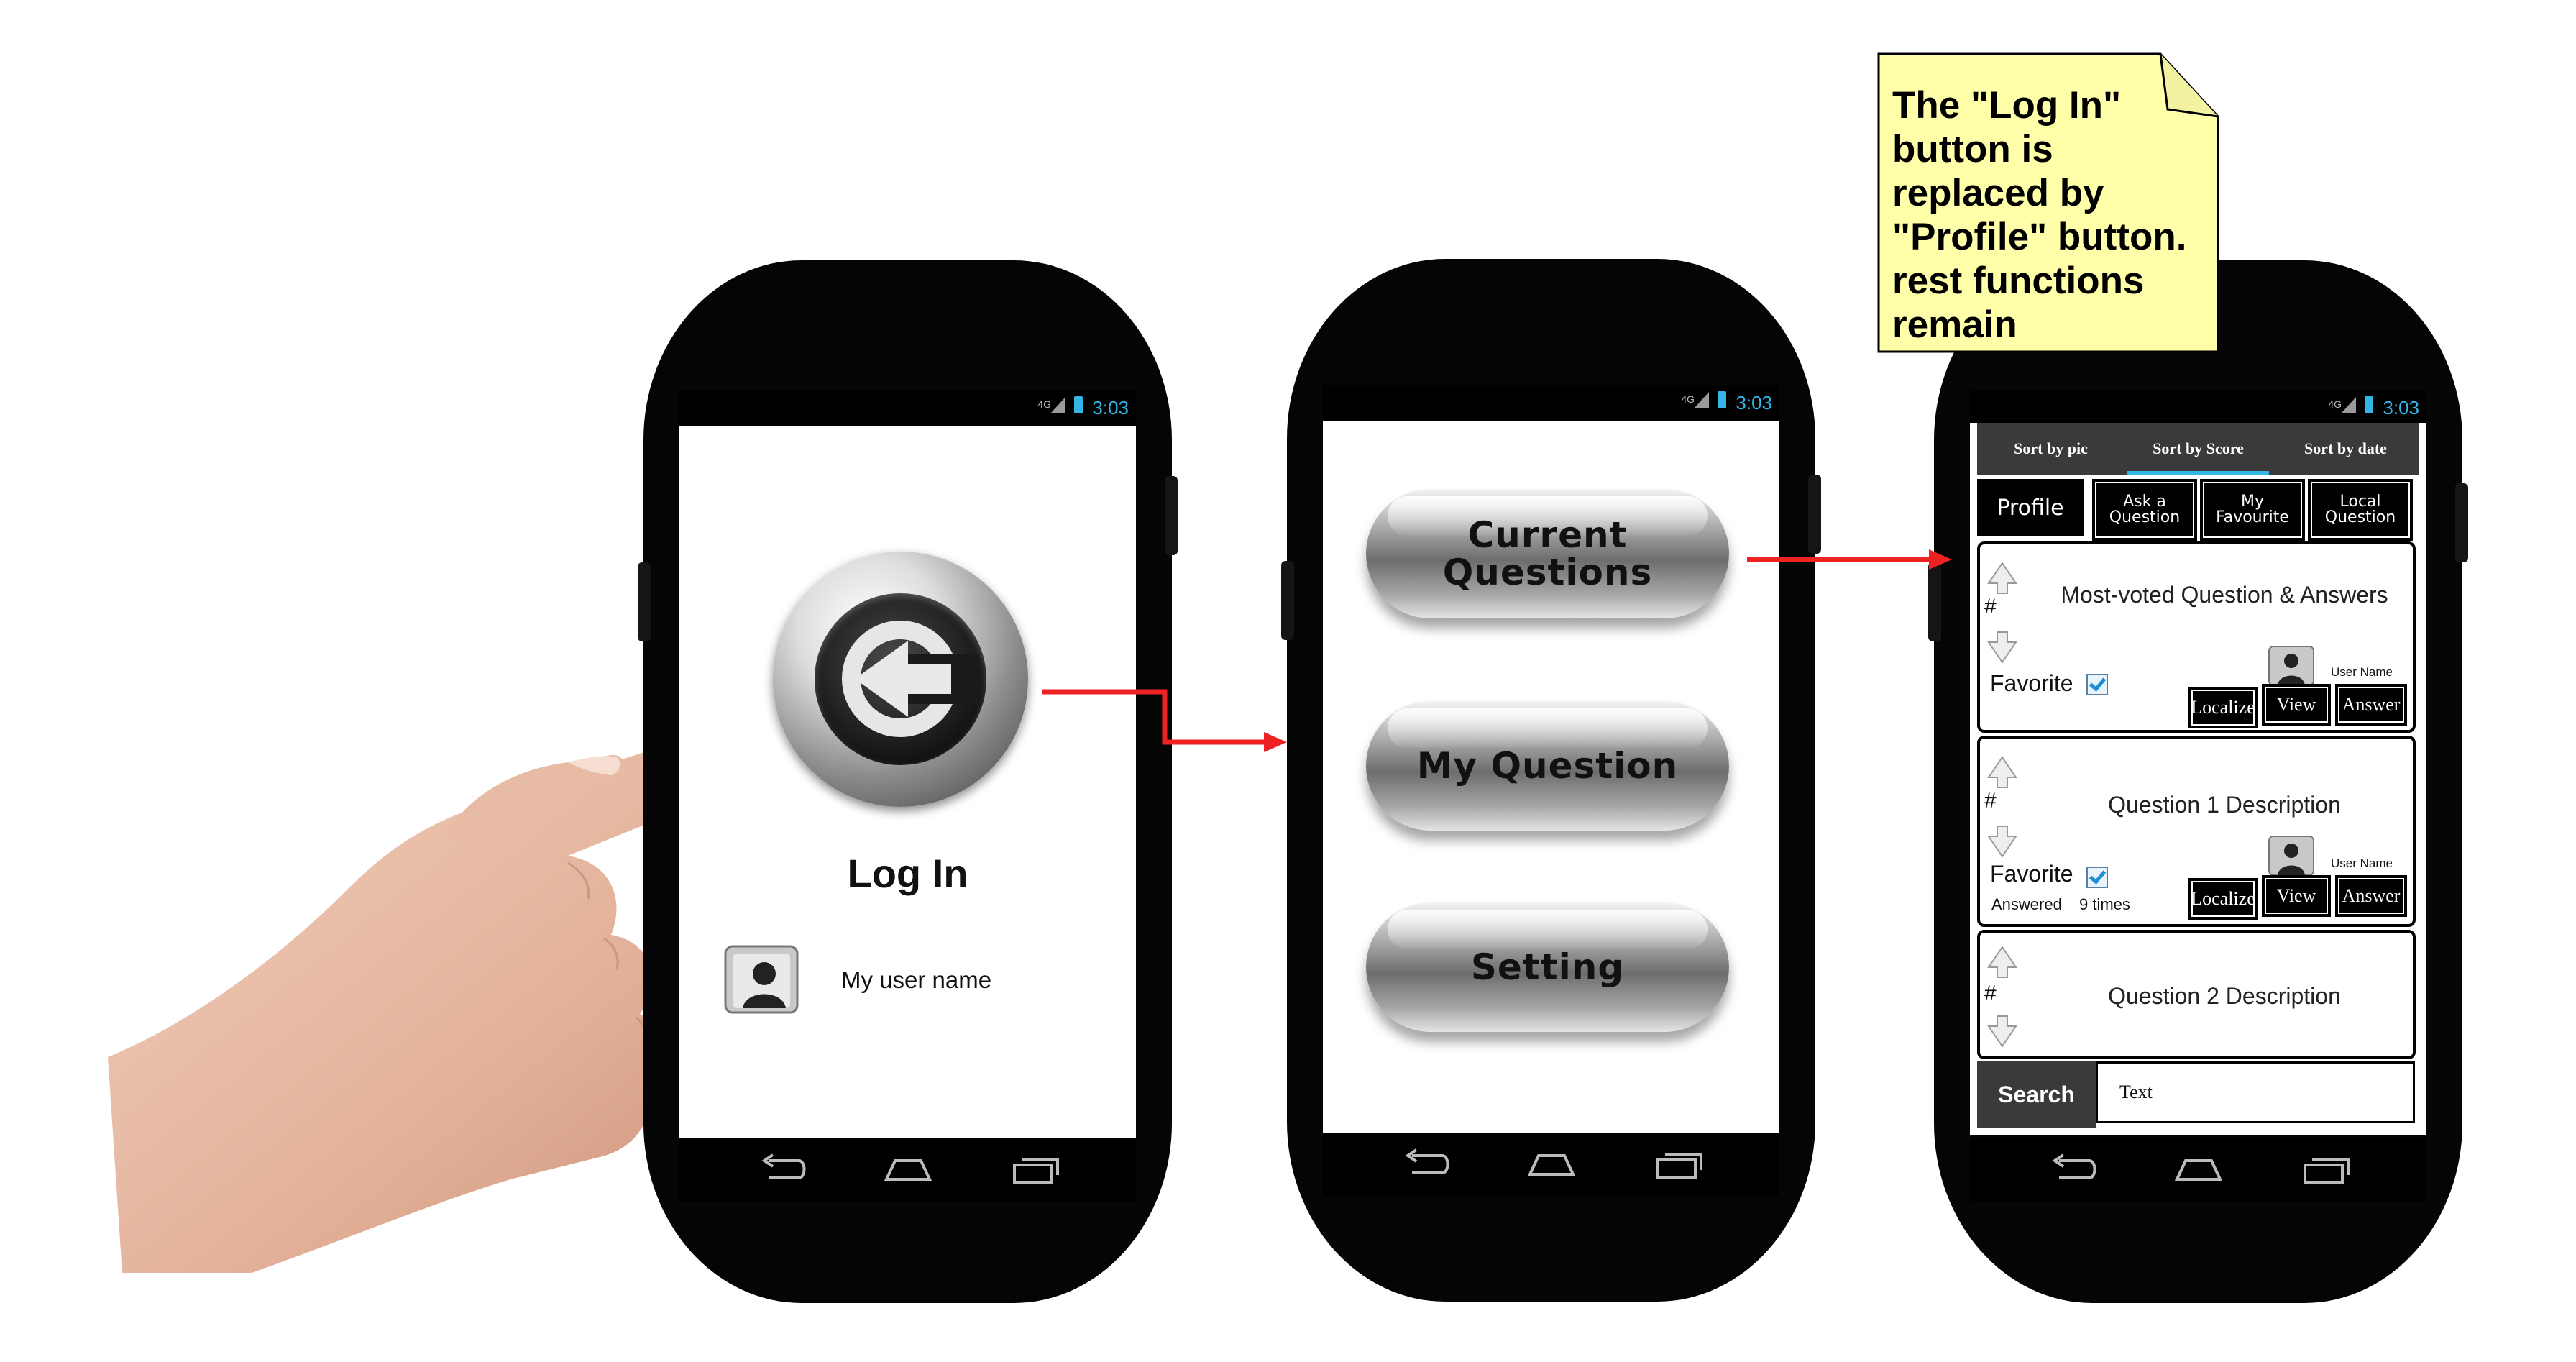  I want to click on tab-sort-by-date: Sort by date, so click(2345, 449).